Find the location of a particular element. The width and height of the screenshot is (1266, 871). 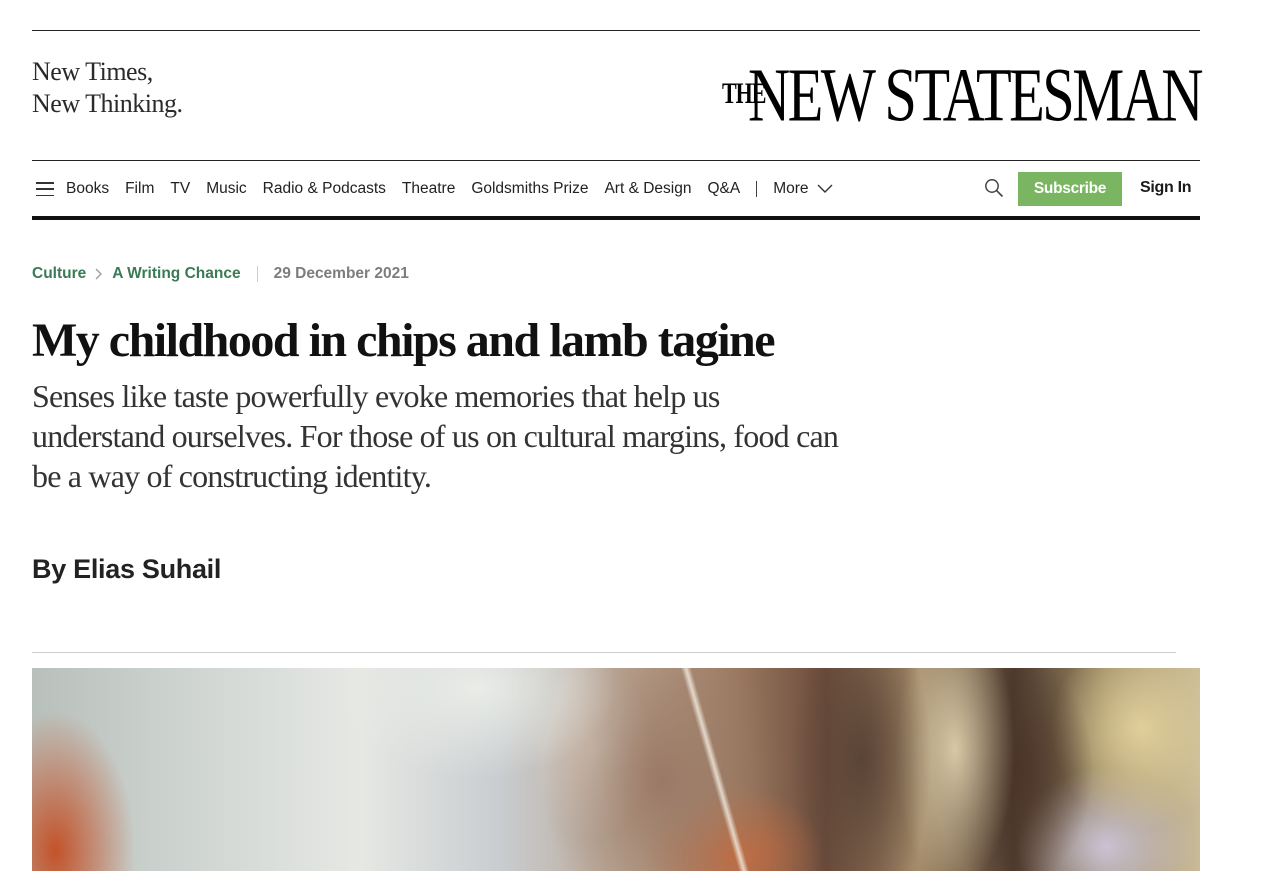

breadcrumb-divider is located at coordinates (257, 274).